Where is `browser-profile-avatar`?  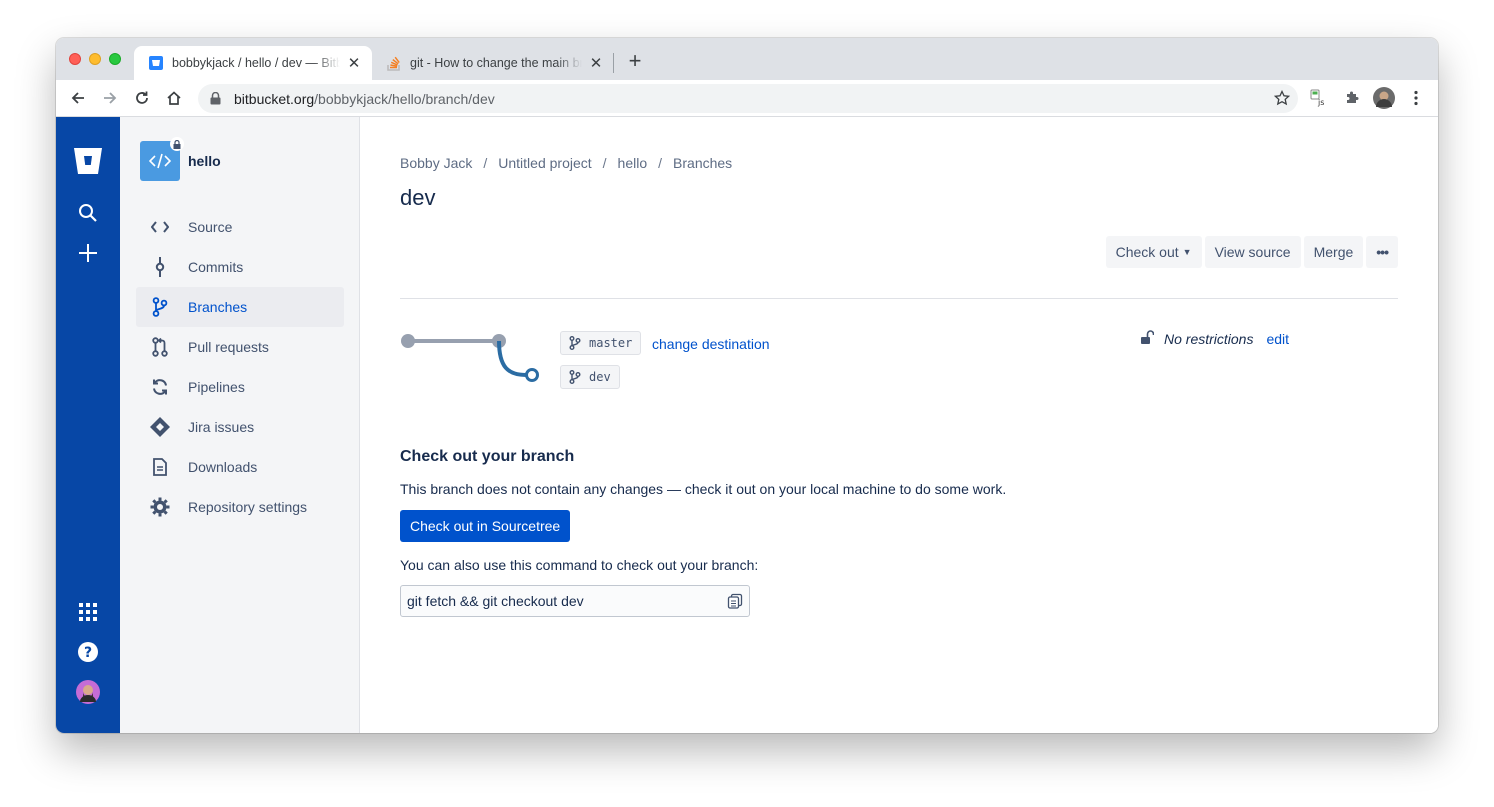
browser-profile-avatar is located at coordinates (1384, 98).